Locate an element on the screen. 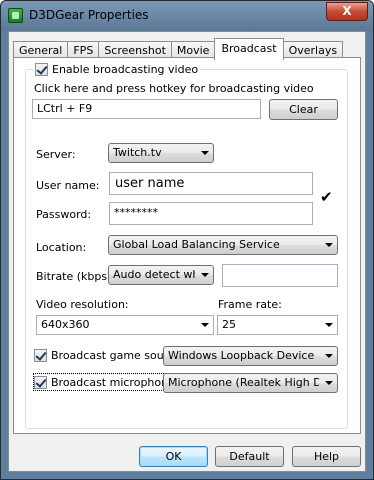 This screenshot has width=374, height=480. video-resolution-value: 640x360 is located at coordinates (65, 324).